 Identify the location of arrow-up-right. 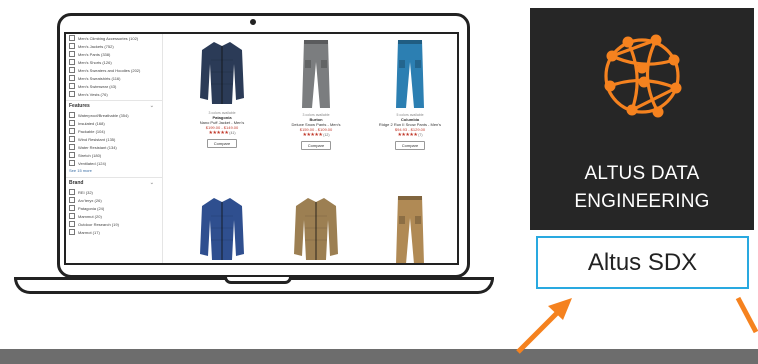
(539, 331).